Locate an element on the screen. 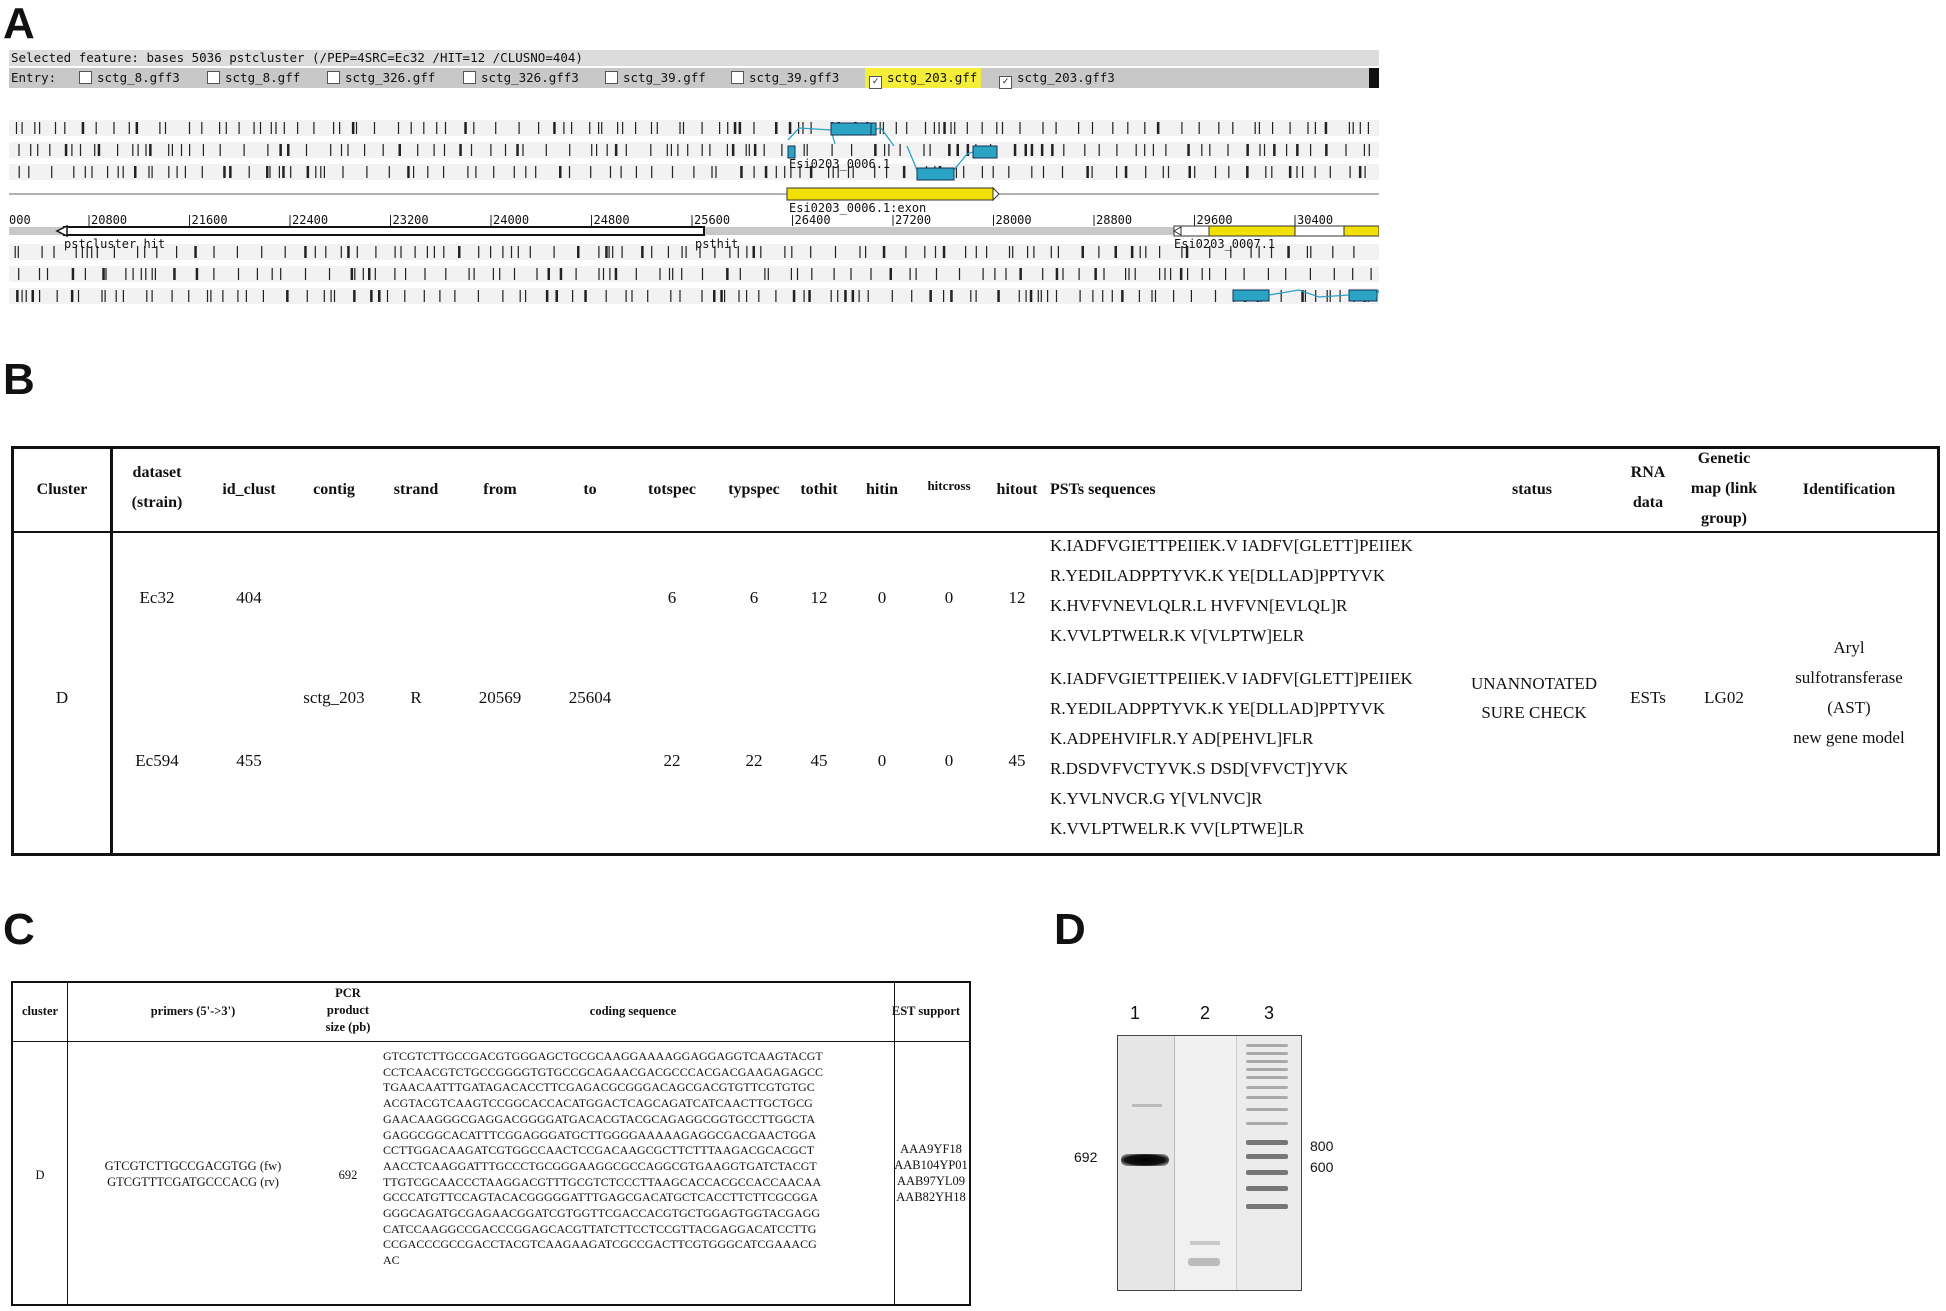  entry-item-label: sctg_203.gff is located at coordinates (932, 77).